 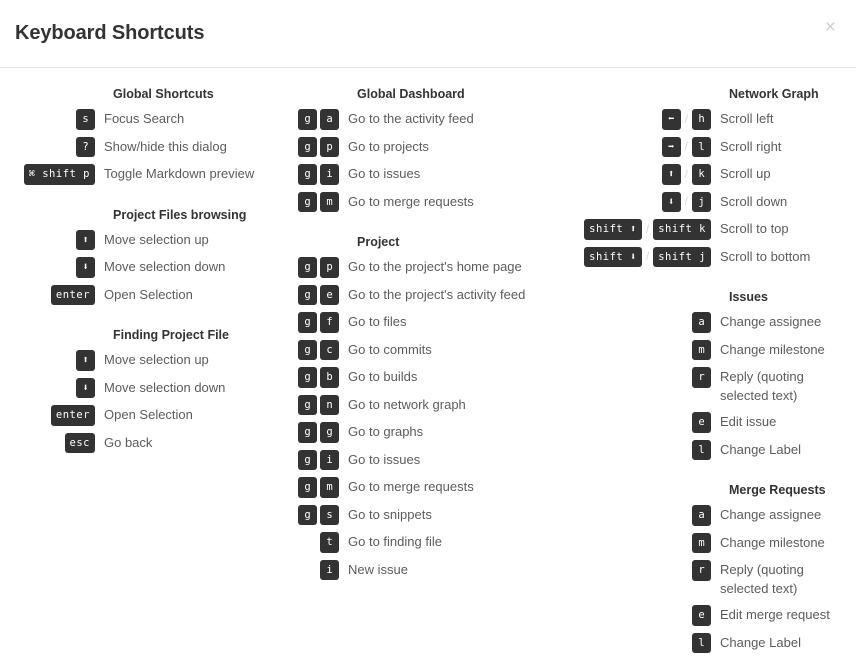 What do you see at coordinates (156, 239) in the screenshot?
I see `shortcut-description: Move selection up` at bounding box center [156, 239].